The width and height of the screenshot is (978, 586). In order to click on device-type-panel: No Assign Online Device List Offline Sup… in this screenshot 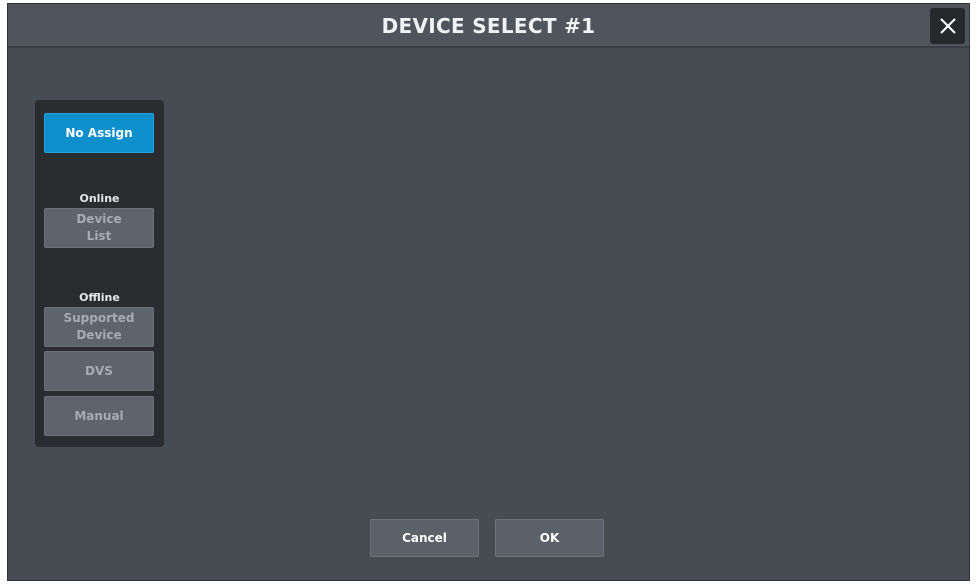, I will do `click(99, 273)`.